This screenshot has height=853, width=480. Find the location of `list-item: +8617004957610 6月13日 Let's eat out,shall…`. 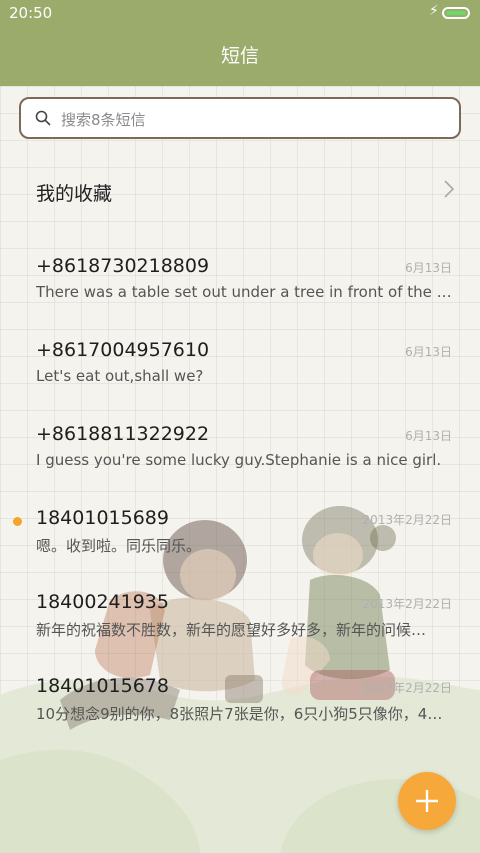

list-item: +8617004957610 6月13日 Let's eat out,shall… is located at coordinates (240, 381).